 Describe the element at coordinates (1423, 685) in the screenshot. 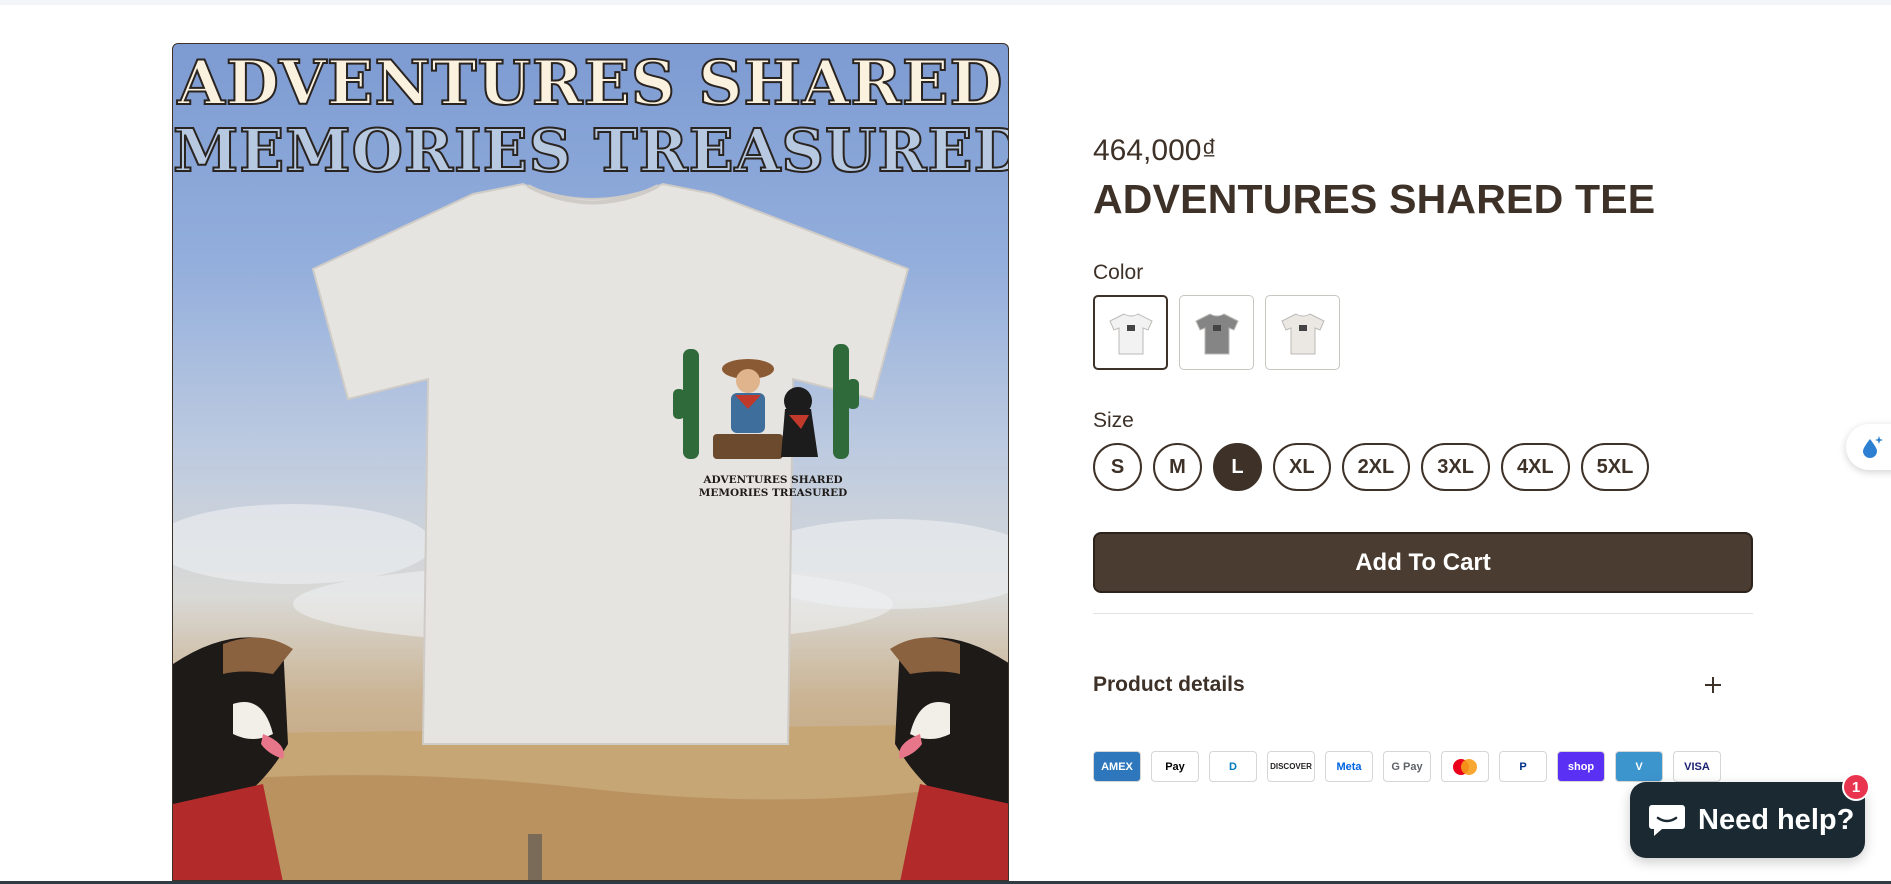

I see `product-details-accordion: Product details` at that location.